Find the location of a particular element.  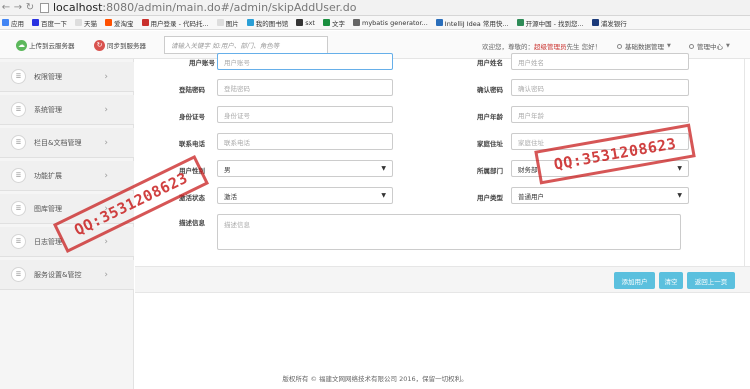

sidebar-item-extension: ☰ 功能扩展 › is located at coordinates (67, 176).